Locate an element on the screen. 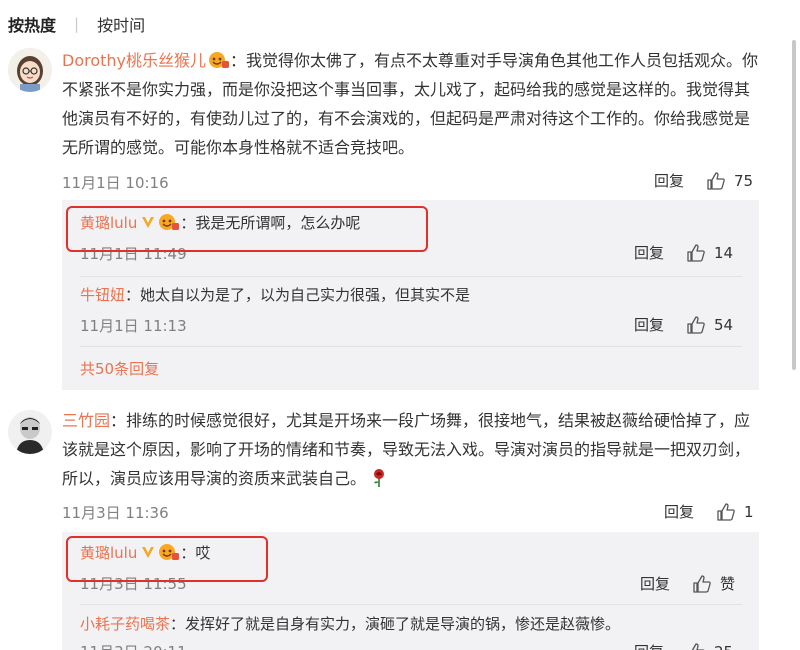 This screenshot has height=650, width=800. comment-username: 三竹园 is located at coordinates (86, 420).